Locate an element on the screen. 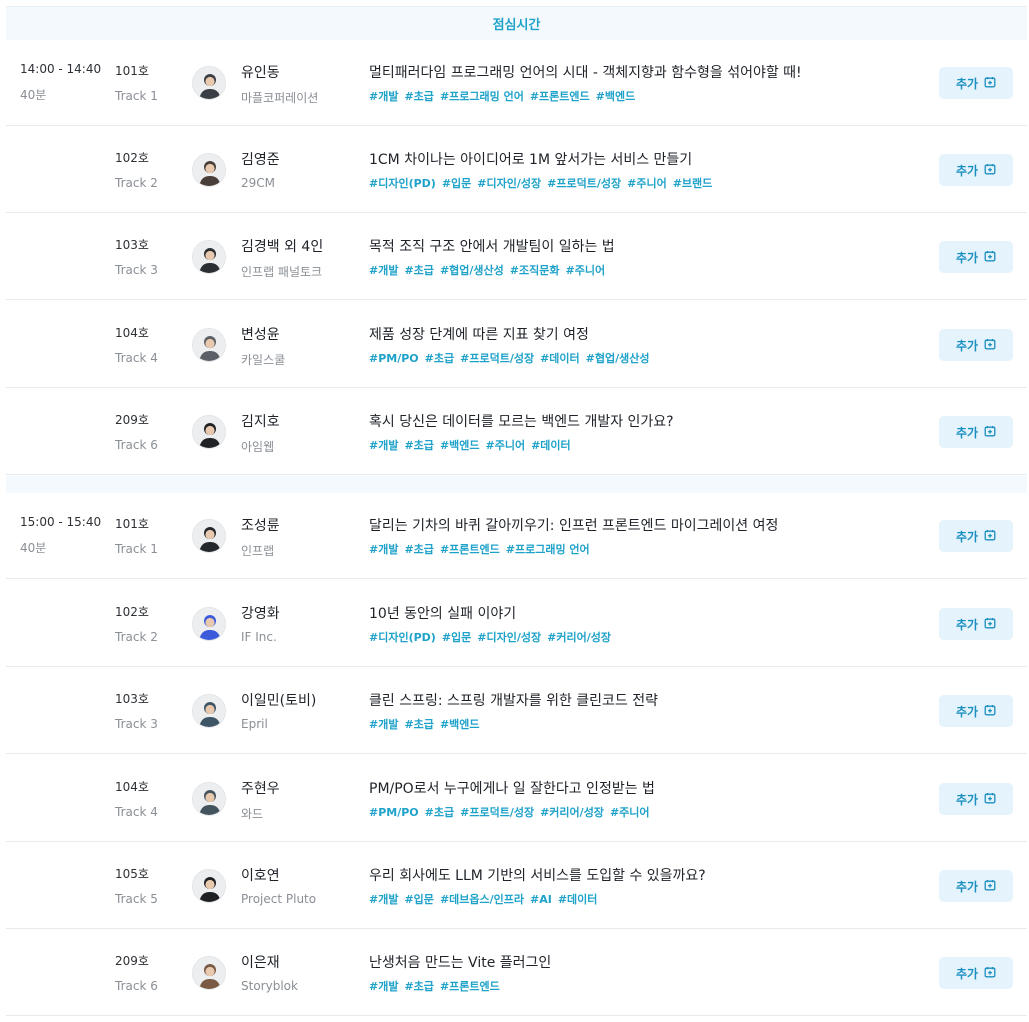 This screenshot has width=1029, height=1022. room-info: 104호 Track 4 is located at coordinates (136, 798).